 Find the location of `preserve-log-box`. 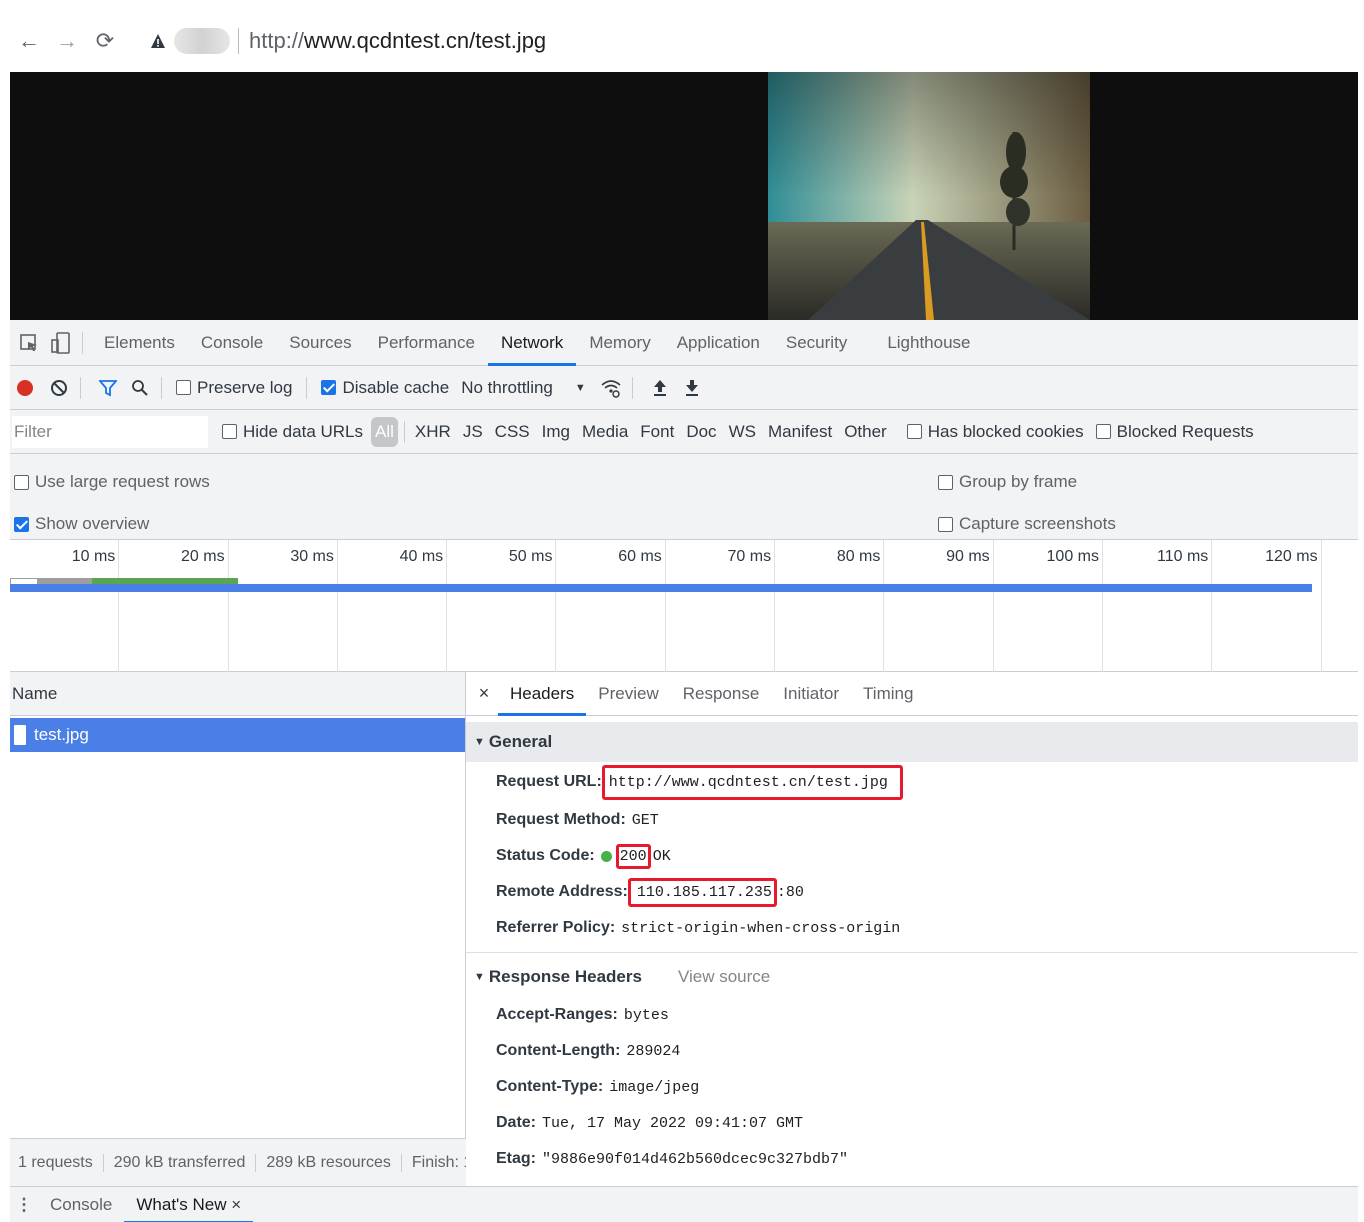

preserve-log-box is located at coordinates (183, 387).